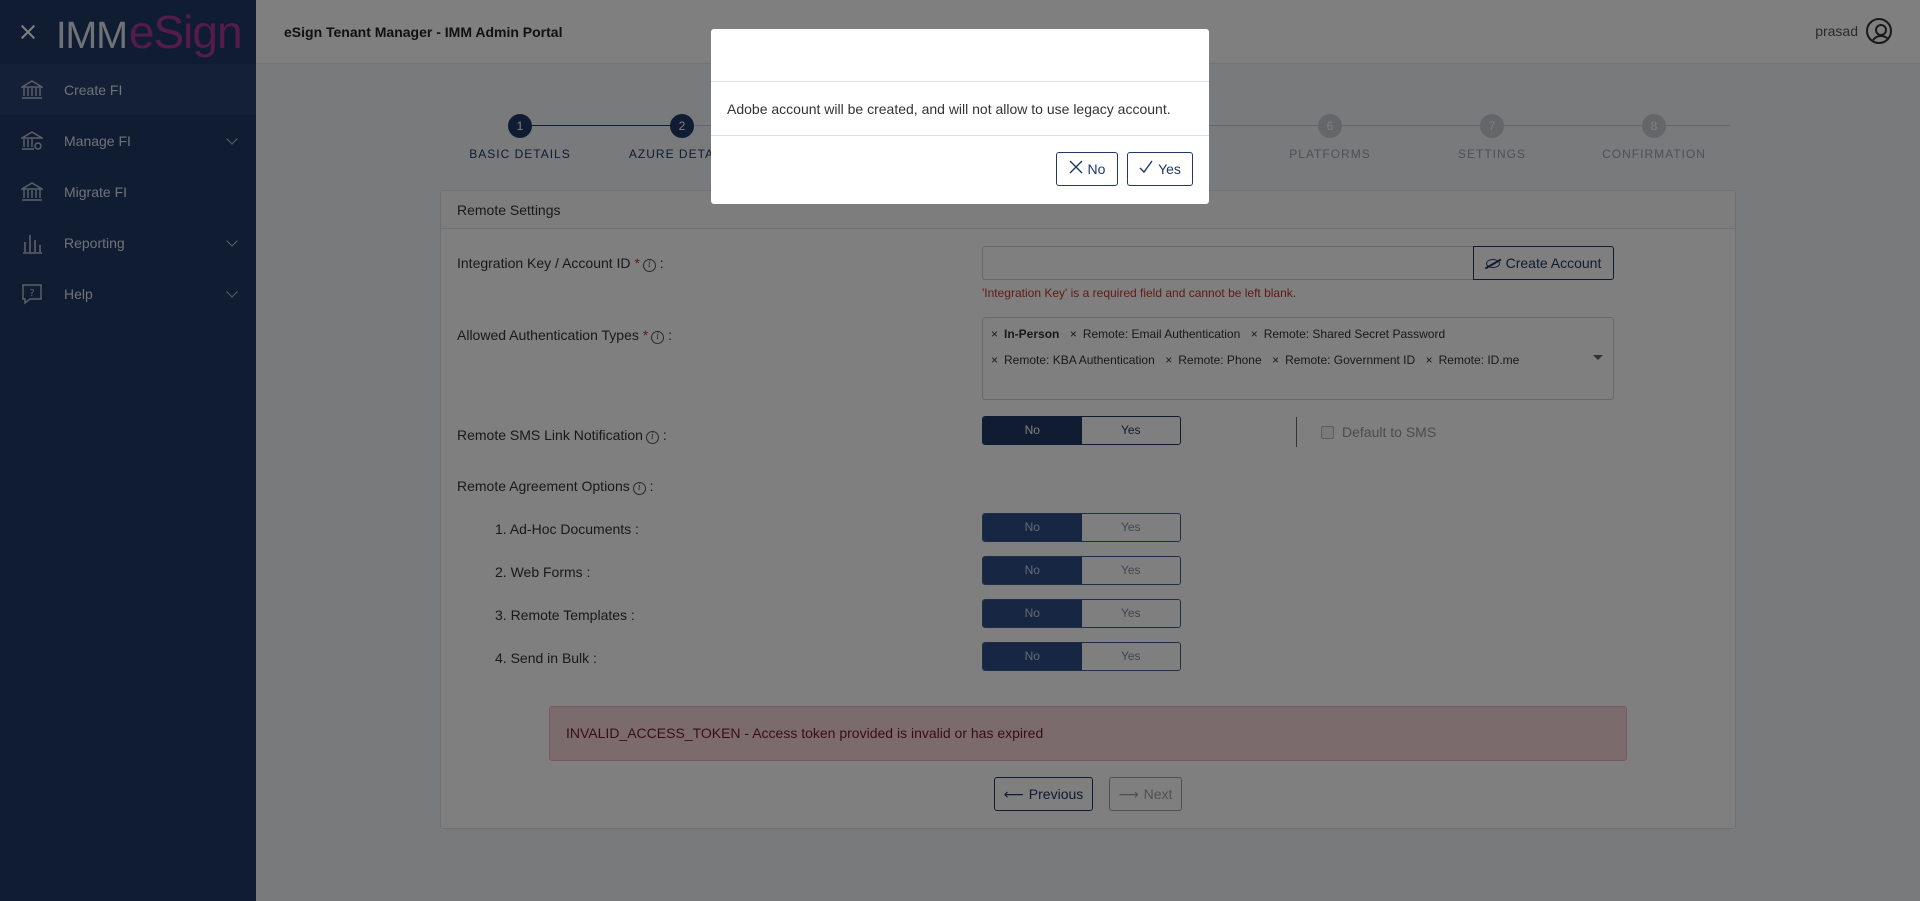 The width and height of the screenshot is (1920, 901). I want to click on dialog-no-button: No, so click(1087, 169).